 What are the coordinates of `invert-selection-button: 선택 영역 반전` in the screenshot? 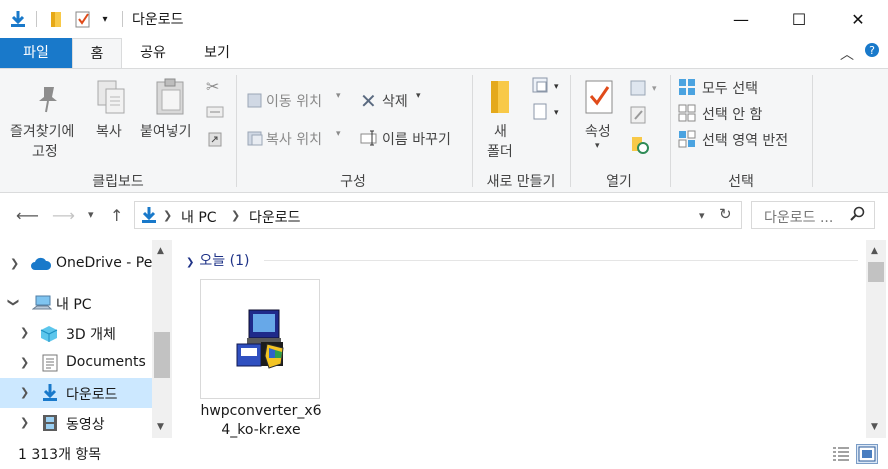 It's located at (745, 140).